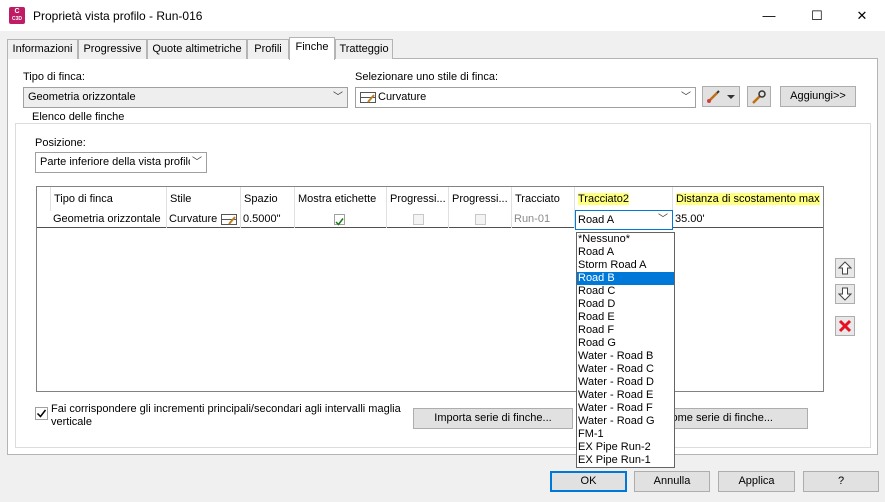  I want to click on dropdown-option: EX Pipe Run-1, so click(625, 460).